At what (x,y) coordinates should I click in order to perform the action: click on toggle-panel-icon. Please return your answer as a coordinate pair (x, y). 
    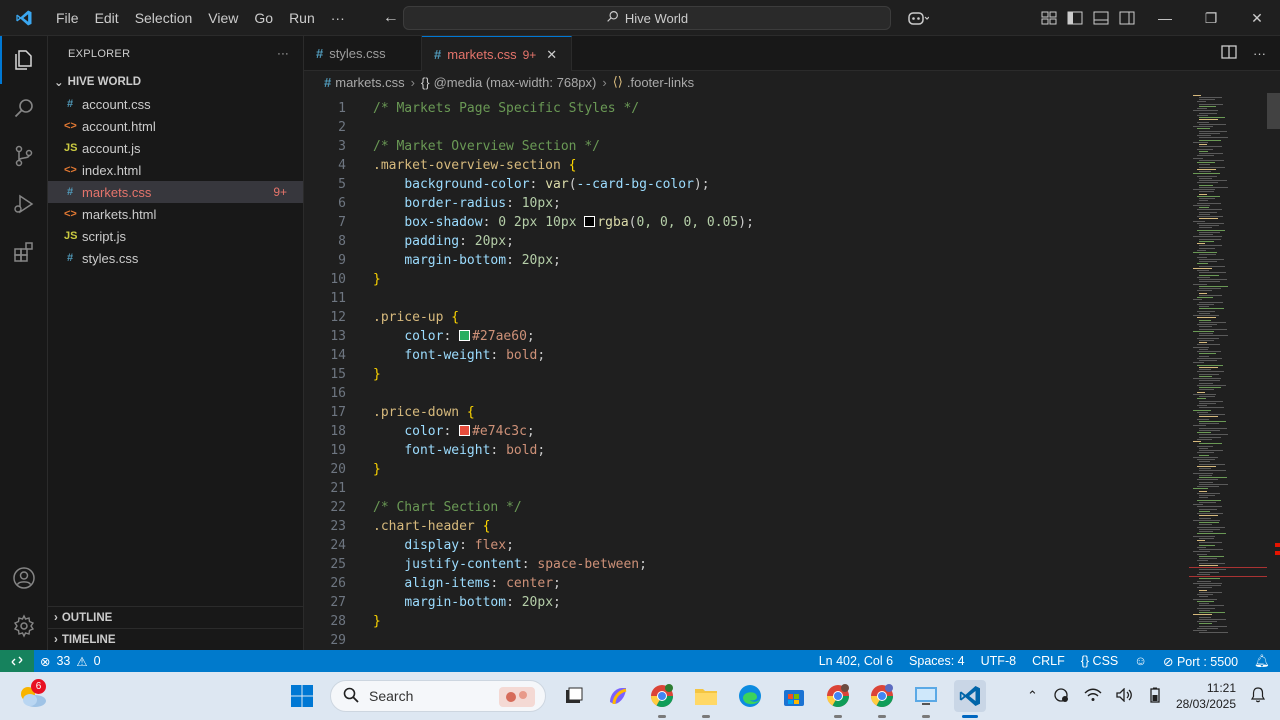
    Looking at the image, I should click on (1101, 18).